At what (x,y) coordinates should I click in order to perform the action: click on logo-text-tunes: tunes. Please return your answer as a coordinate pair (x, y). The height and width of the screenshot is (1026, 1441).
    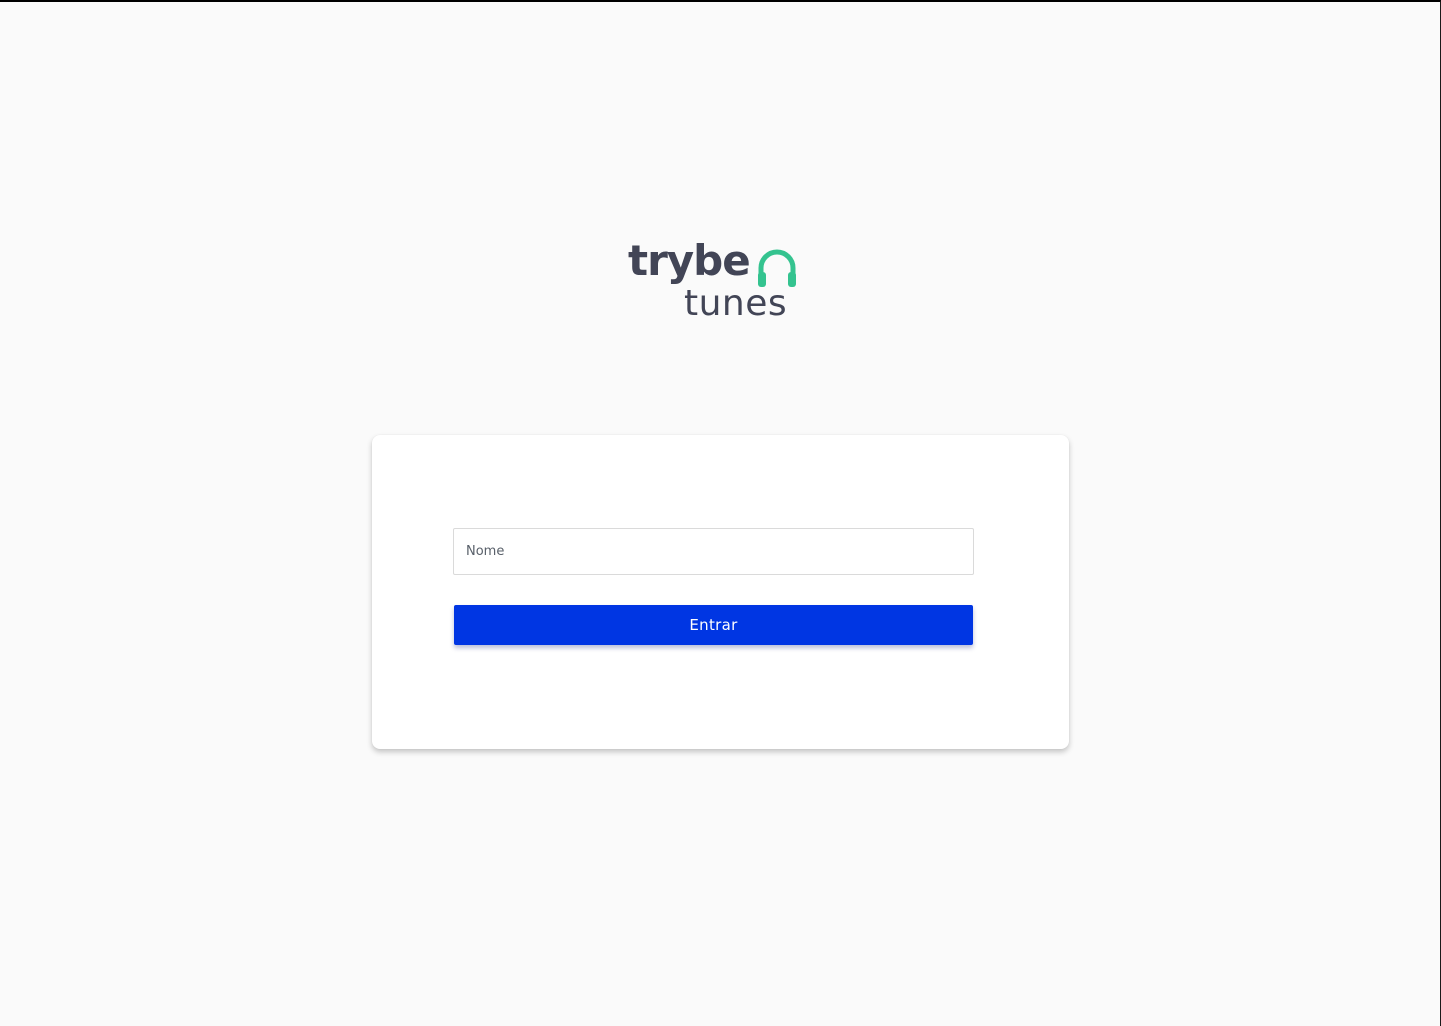
    Looking at the image, I should click on (736, 303).